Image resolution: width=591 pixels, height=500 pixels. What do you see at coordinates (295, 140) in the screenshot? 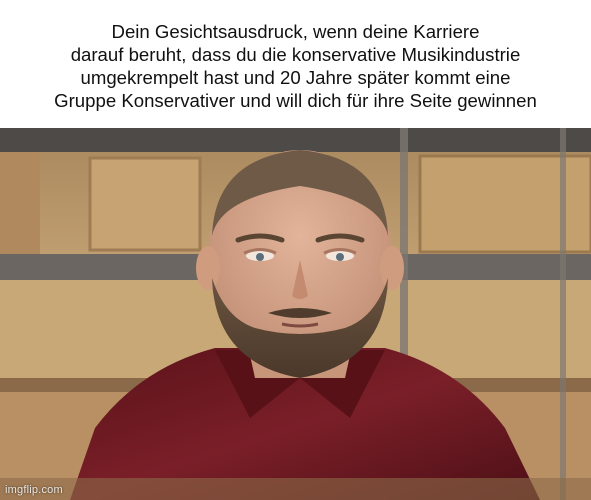
I see `top-rail` at bounding box center [295, 140].